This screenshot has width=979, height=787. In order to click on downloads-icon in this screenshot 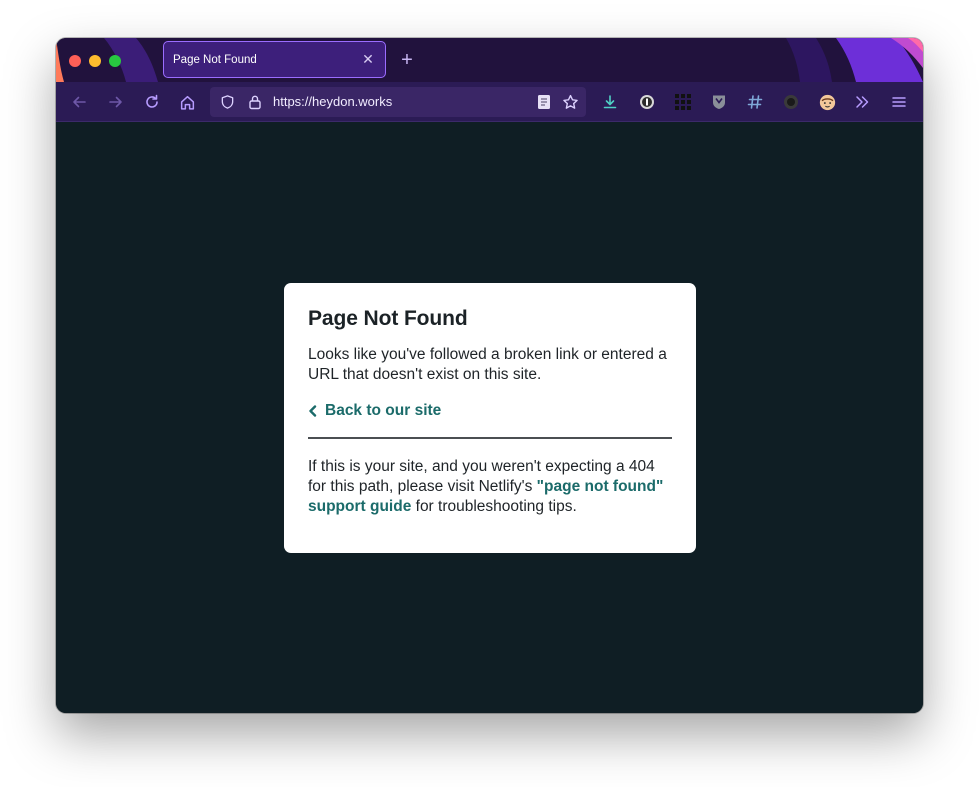, I will do `click(610, 102)`.